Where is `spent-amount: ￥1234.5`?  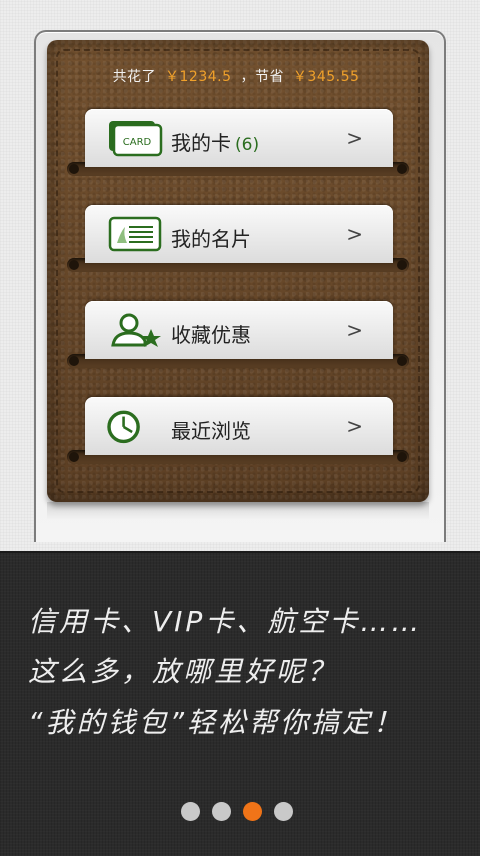 spent-amount: ￥1234.5 is located at coordinates (198, 77).